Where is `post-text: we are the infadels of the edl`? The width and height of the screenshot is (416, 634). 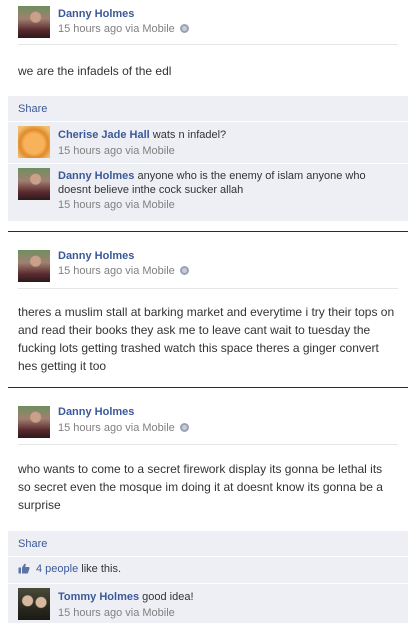
post-text: we are the infadels of the edl is located at coordinates (95, 71).